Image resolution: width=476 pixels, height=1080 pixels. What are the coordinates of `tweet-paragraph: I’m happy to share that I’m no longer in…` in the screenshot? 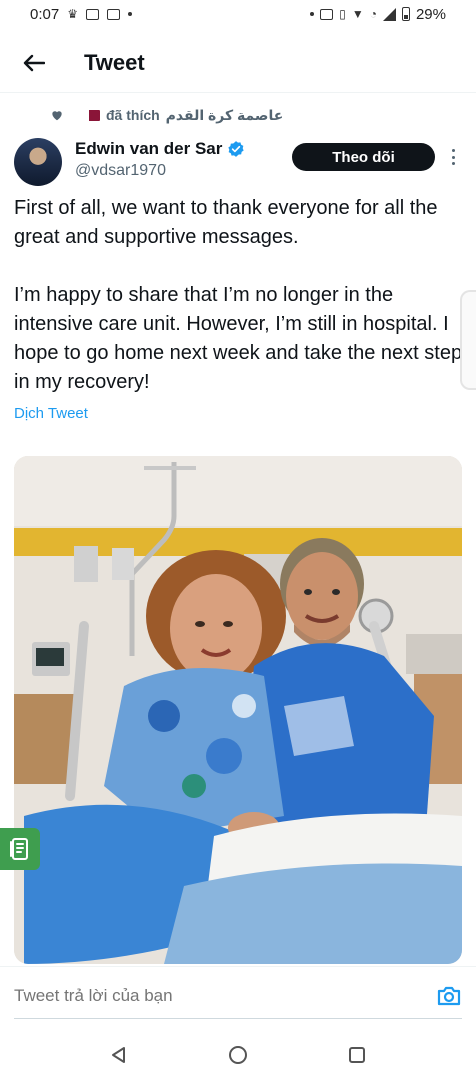 It's located at (238, 338).